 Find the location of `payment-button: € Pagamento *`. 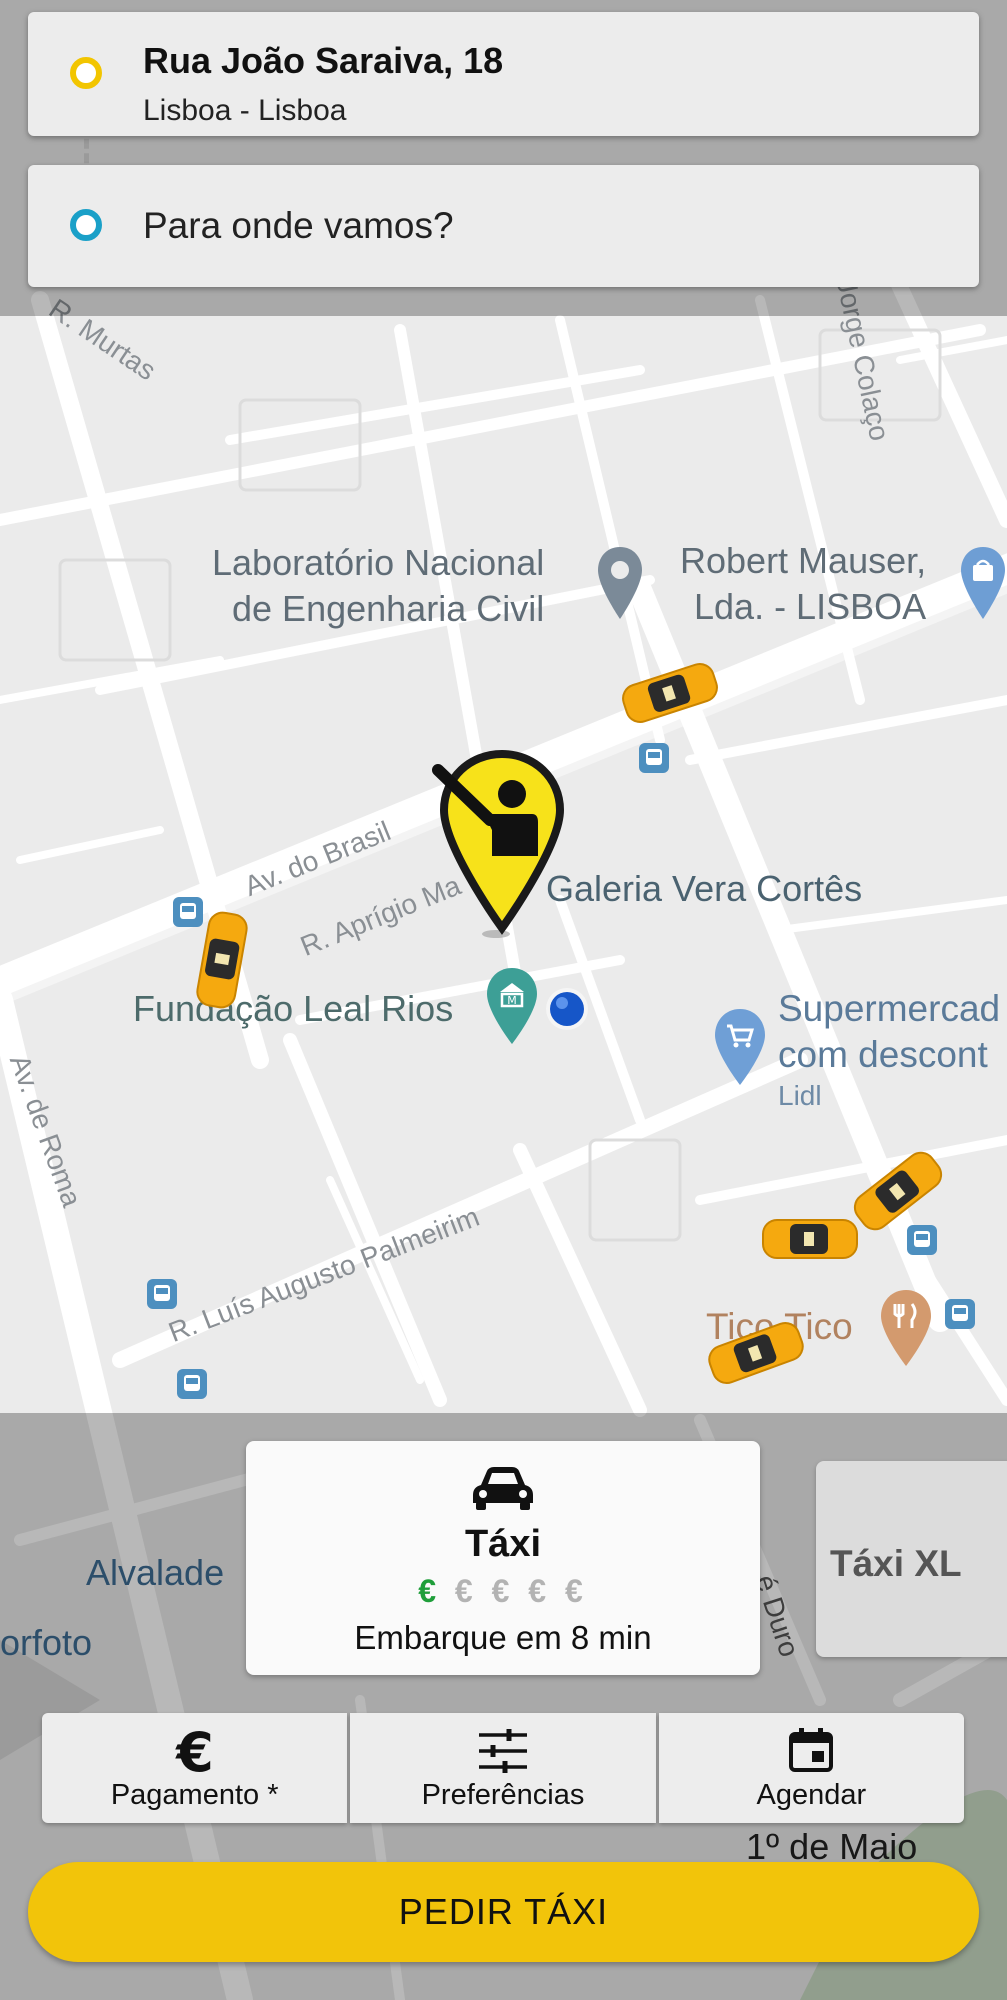

payment-button: € Pagamento * is located at coordinates (195, 1768).